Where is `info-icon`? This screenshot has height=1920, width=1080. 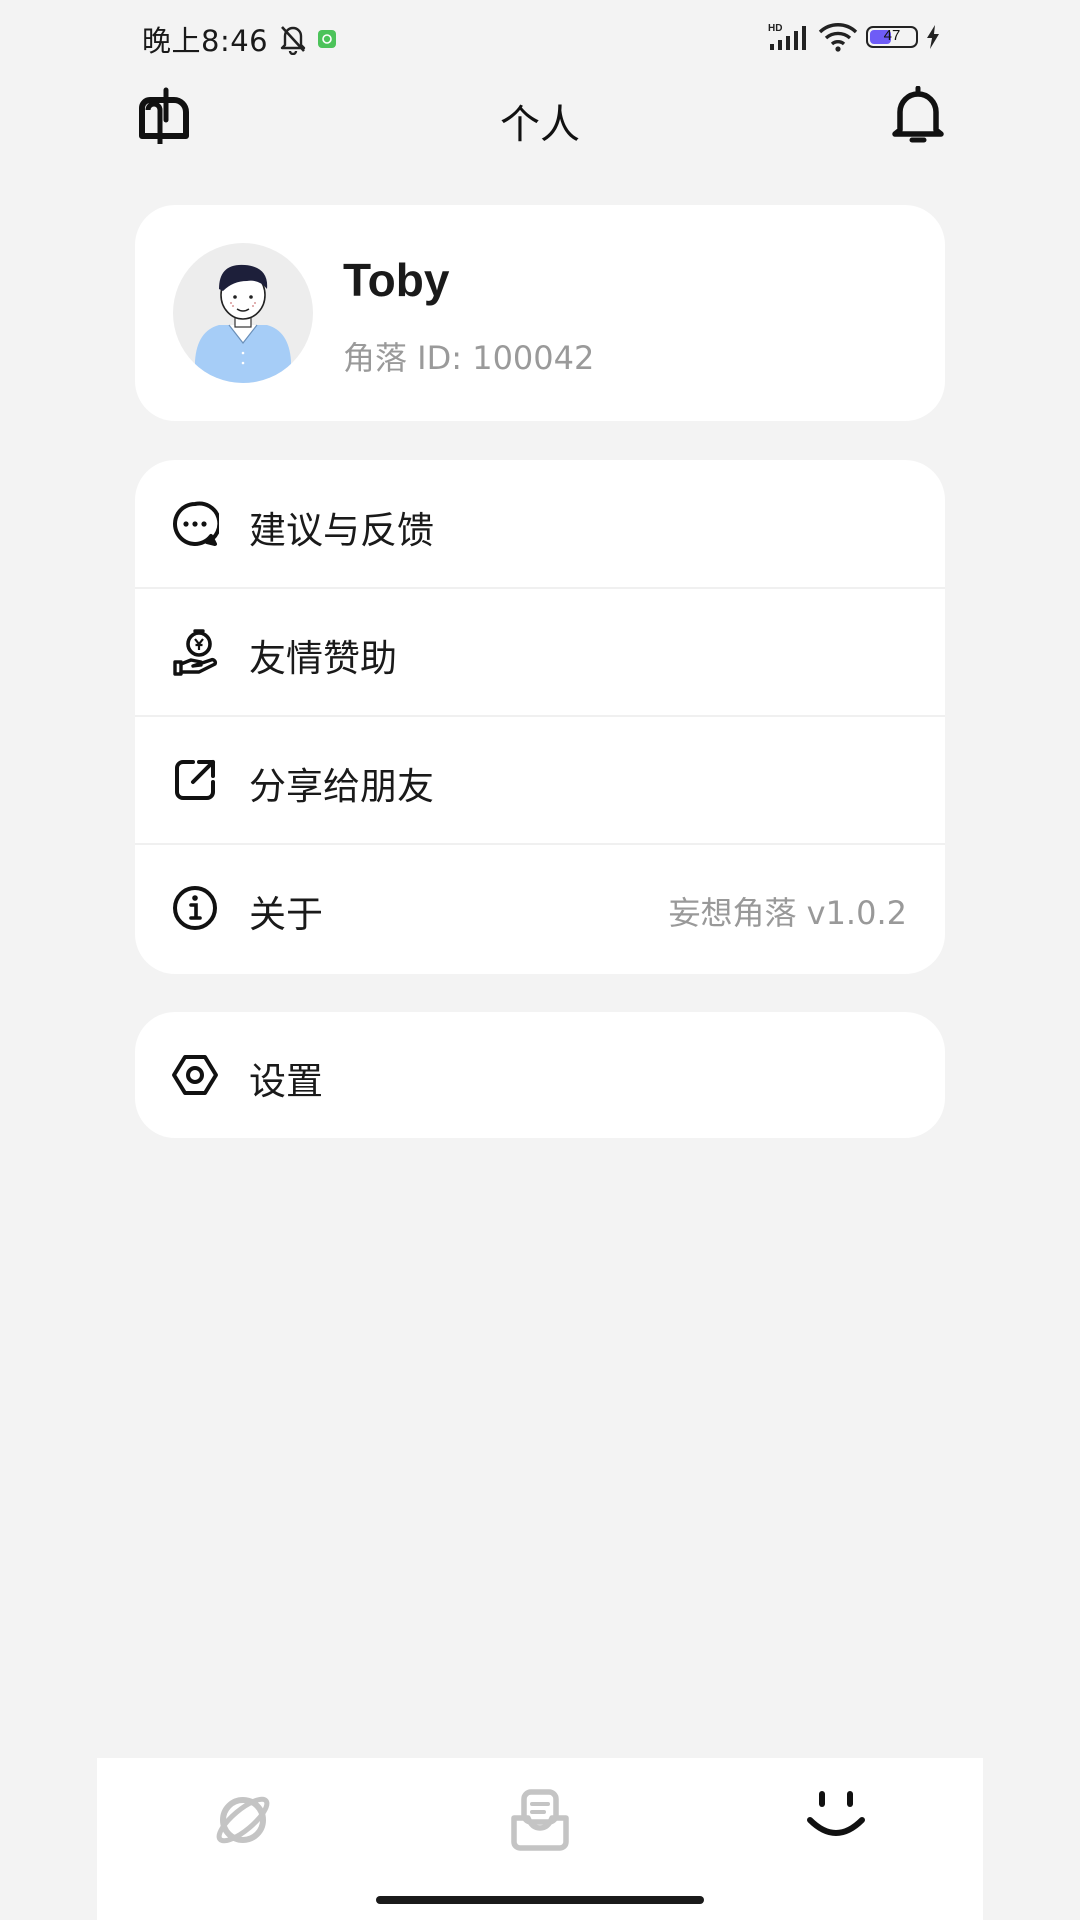 info-icon is located at coordinates (195, 908).